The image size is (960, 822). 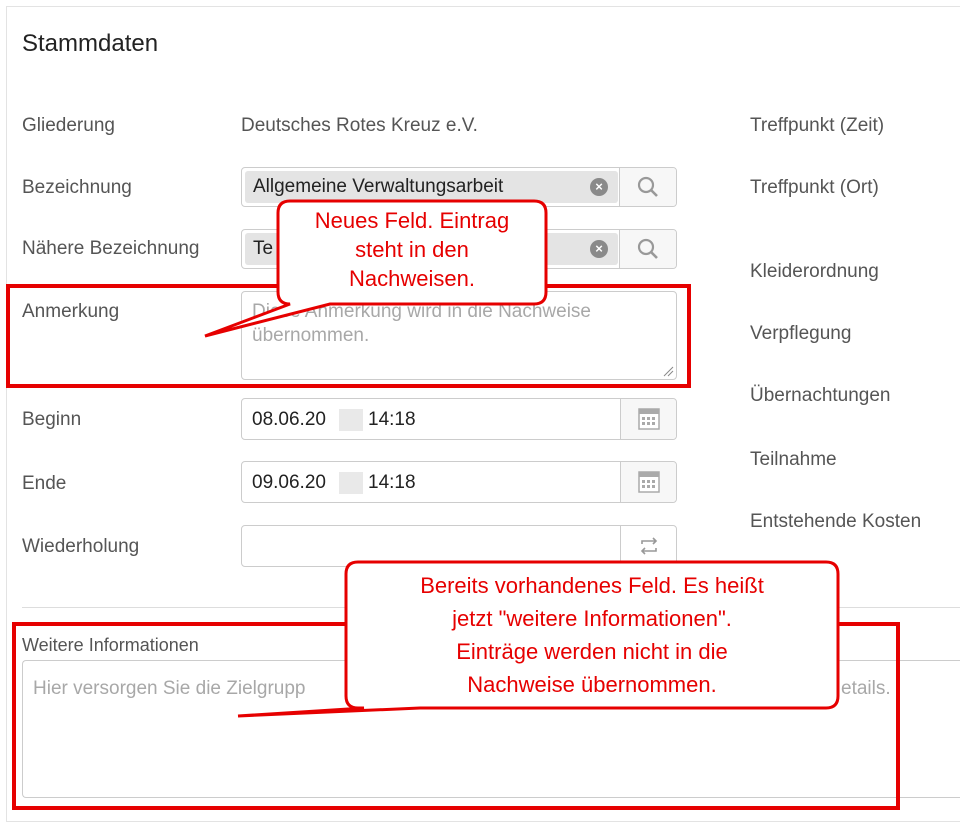 I want to click on callout-bereits-line1: Bereits vorhandenes Feld. Es heißt, so click(x=592, y=585).